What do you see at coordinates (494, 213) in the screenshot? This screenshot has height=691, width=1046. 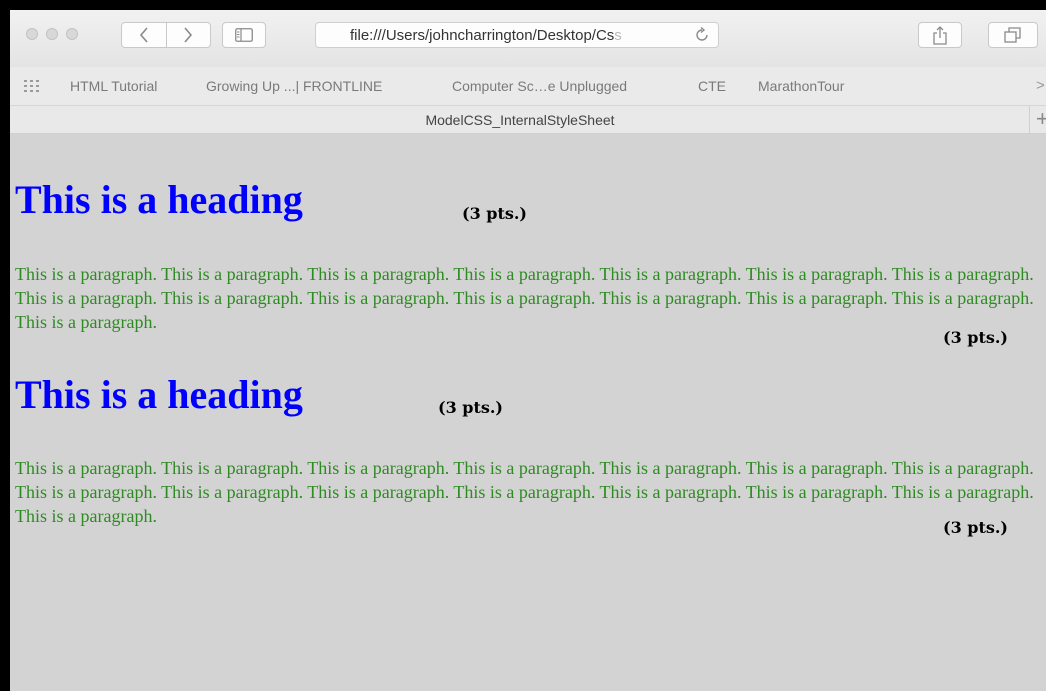 I see `points-annotation-heading-1: (3 pts.)` at bounding box center [494, 213].